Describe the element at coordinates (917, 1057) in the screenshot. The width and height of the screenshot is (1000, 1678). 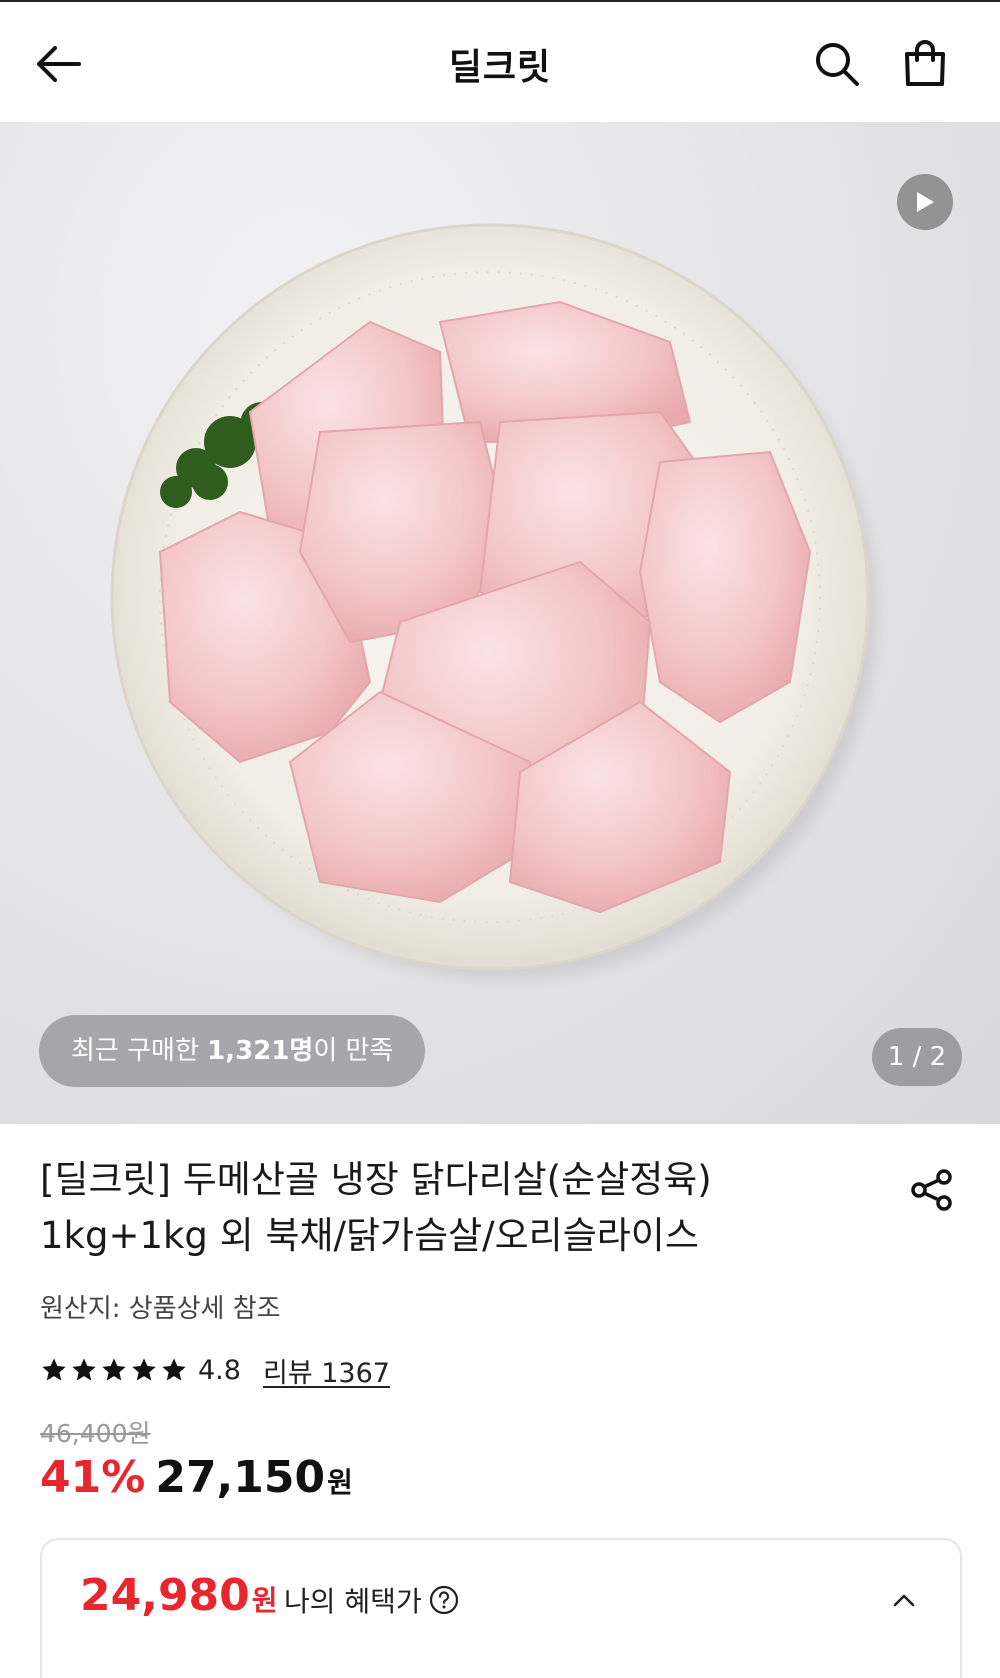
I see `image-counter: 1 / 2` at that location.